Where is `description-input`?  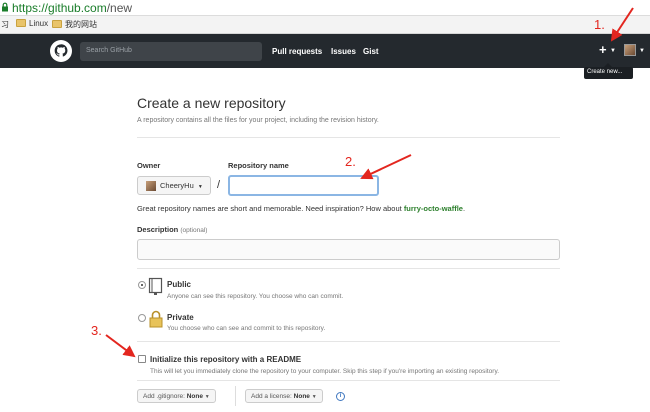
description-input is located at coordinates (348, 249).